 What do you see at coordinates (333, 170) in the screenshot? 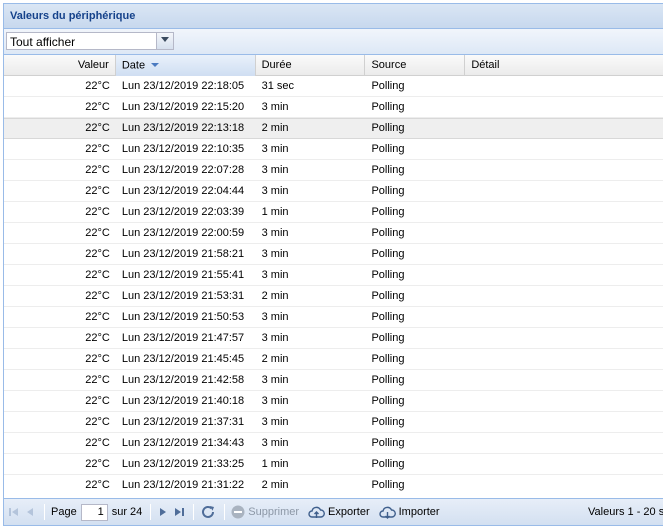
I see `table-row: 22°C Lun 23/12/2019 22:07:28 3 min Polling` at bounding box center [333, 170].